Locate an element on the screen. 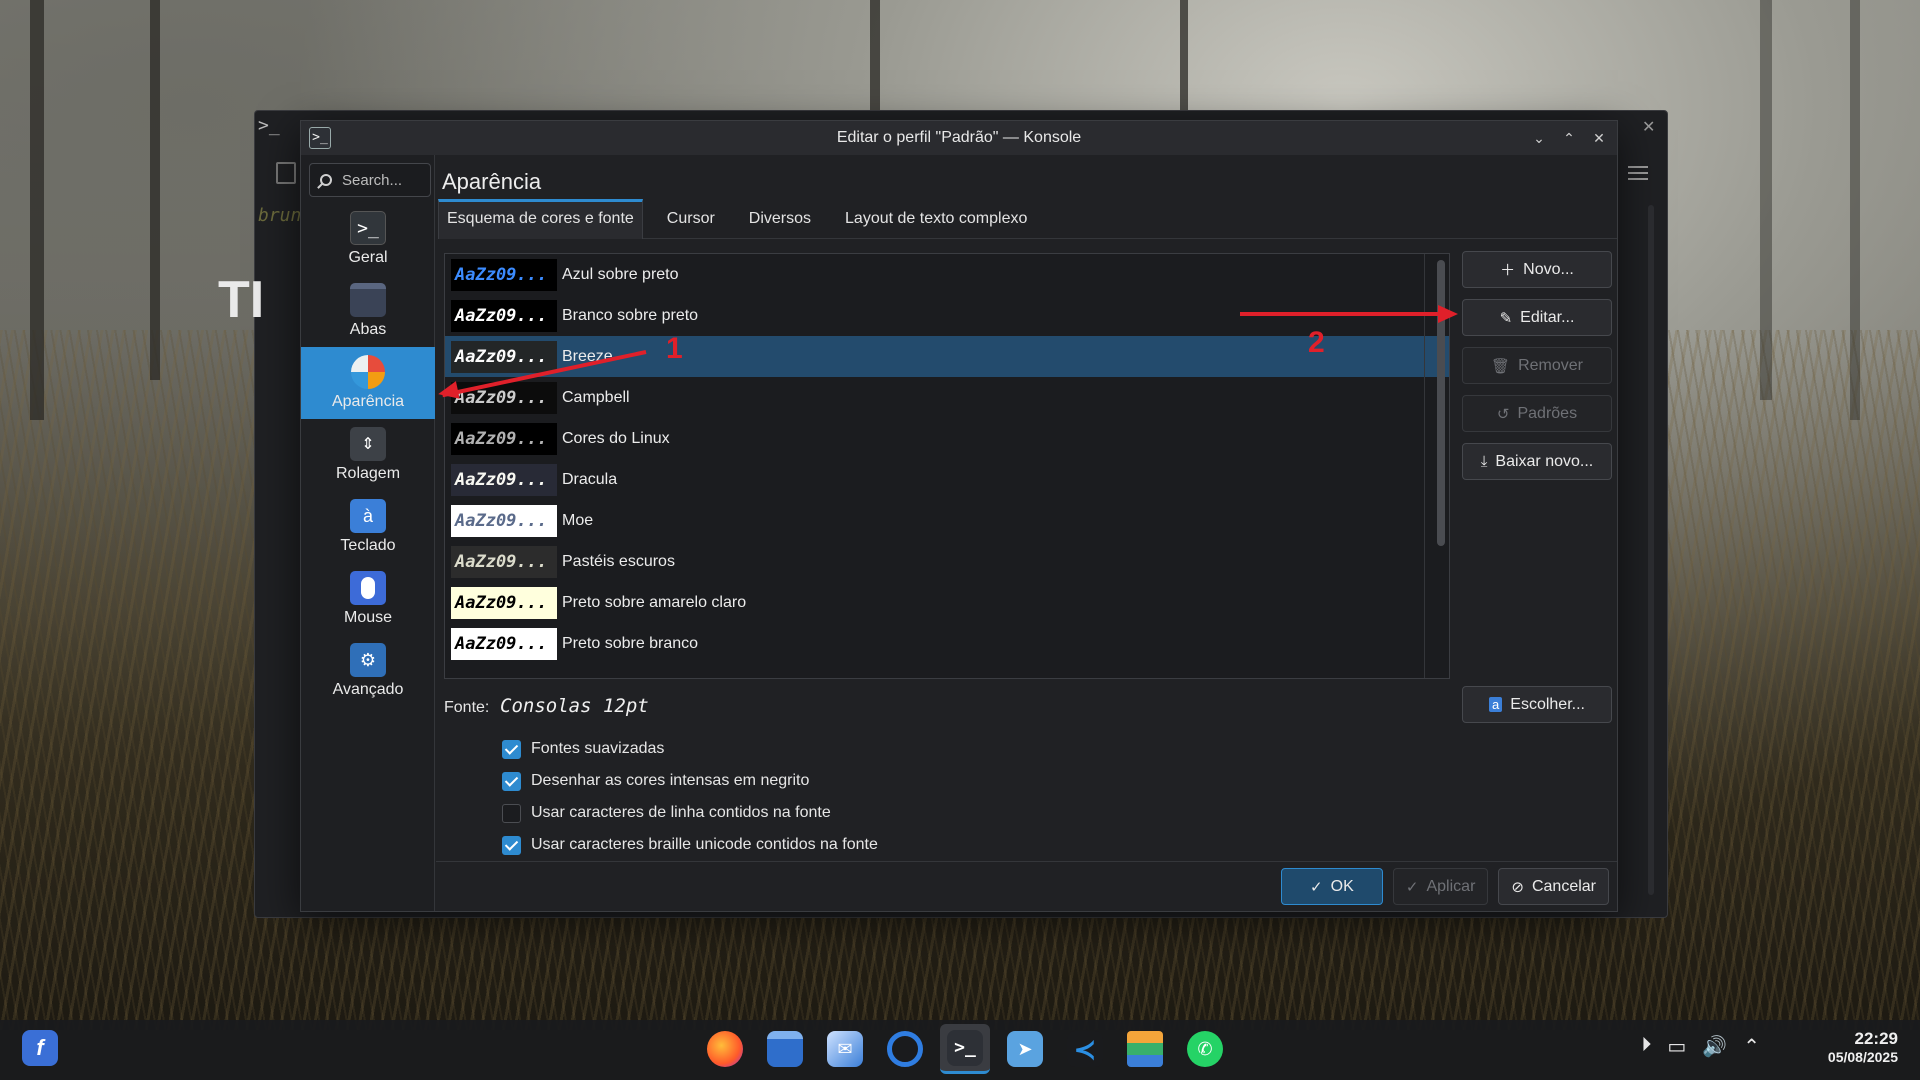  cancel-button: ⊘ Cancelar is located at coordinates (1553, 886).